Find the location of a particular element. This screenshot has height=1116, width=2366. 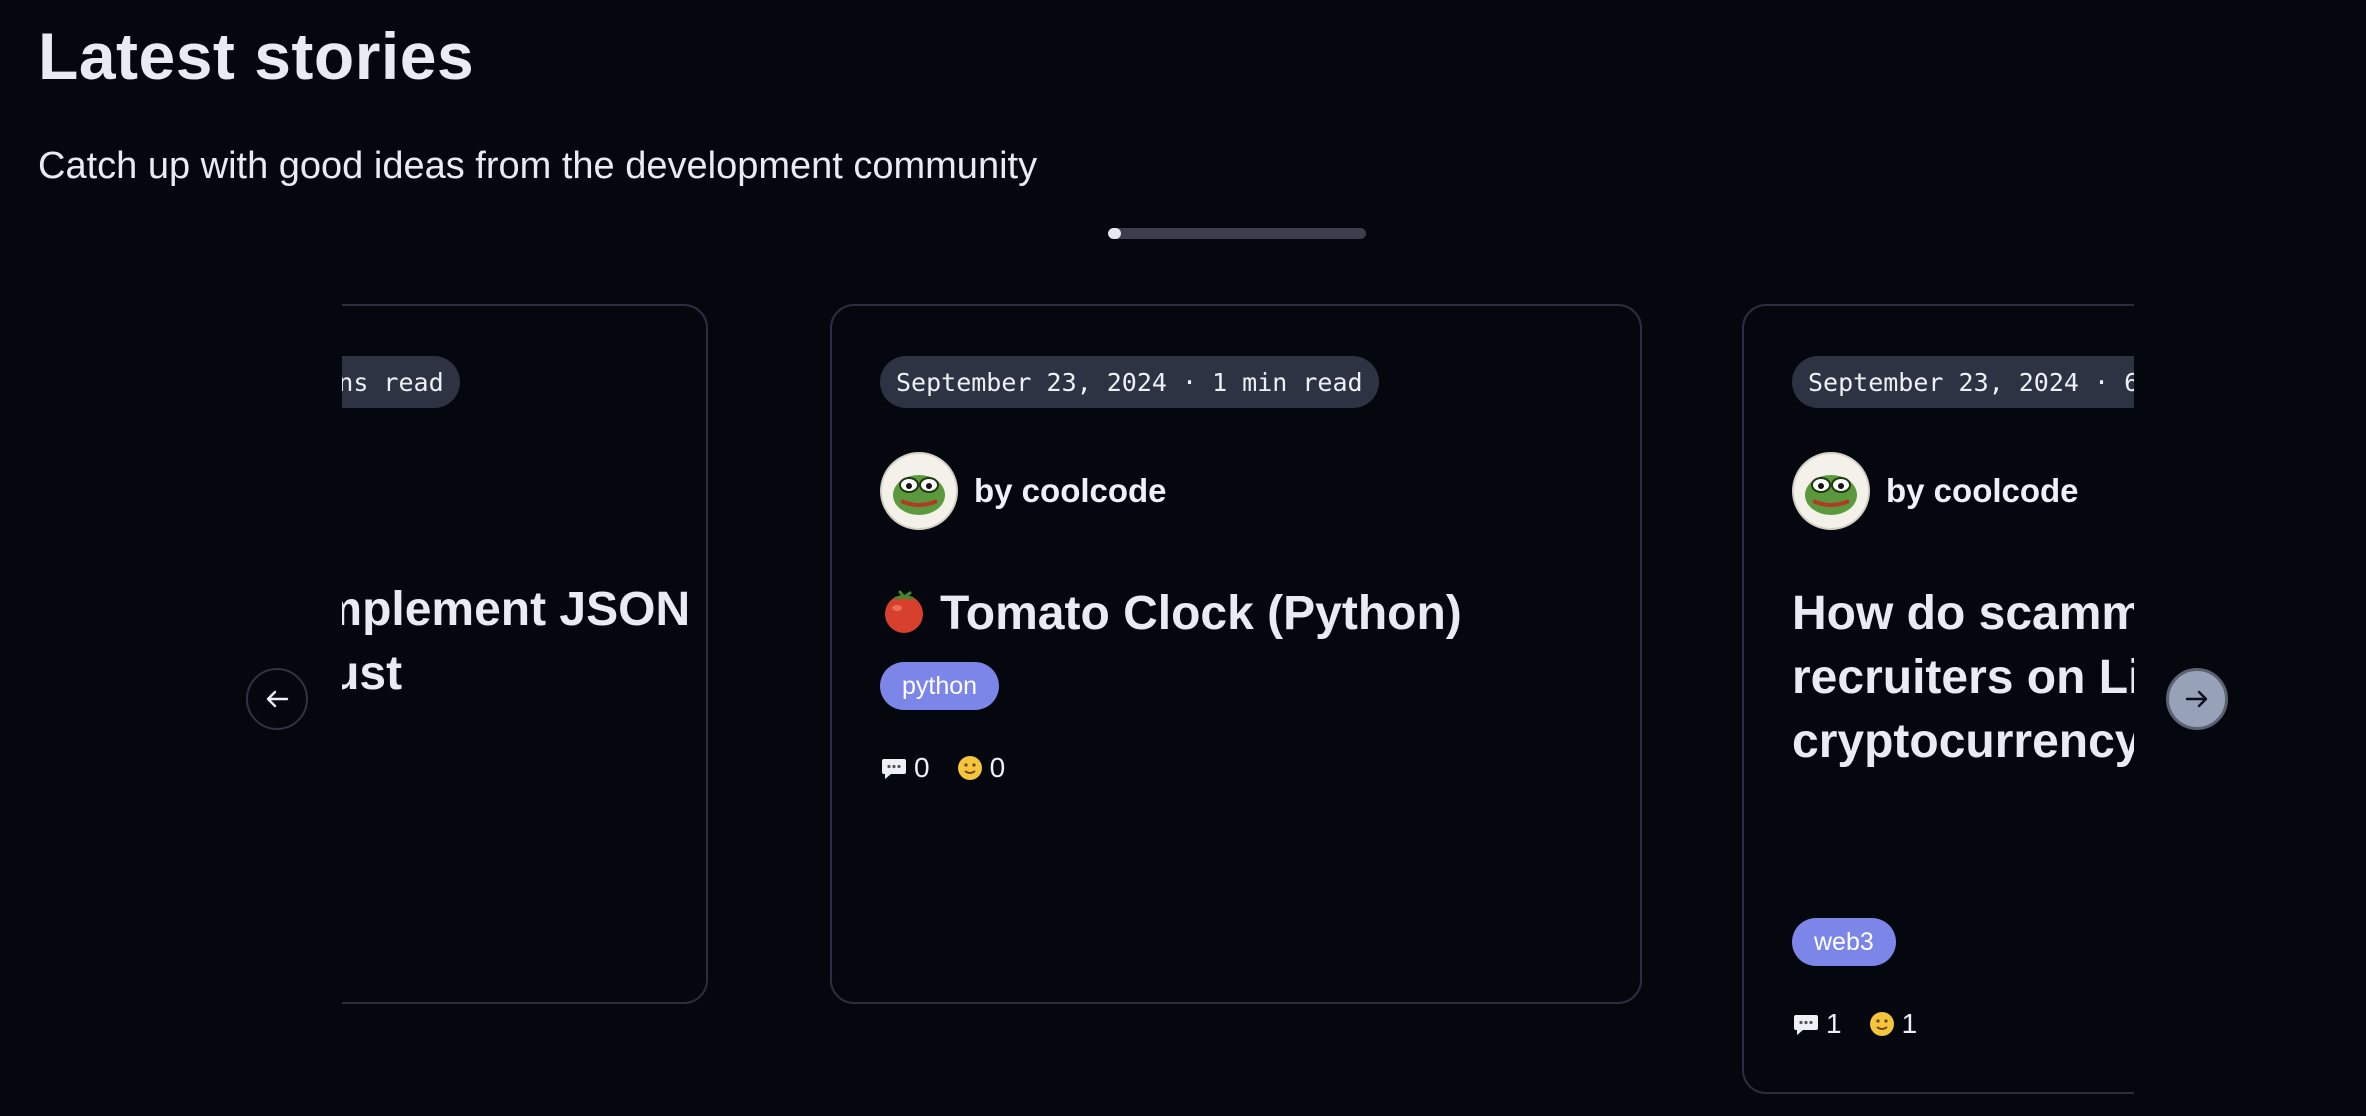

story-date-pill: September 23, 2024 · 6 mins read is located at coordinates (1963, 382).